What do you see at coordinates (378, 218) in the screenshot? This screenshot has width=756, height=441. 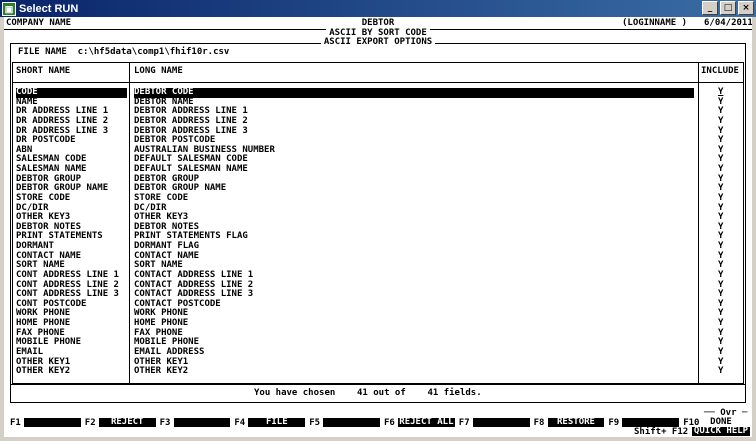 I see `table-row: OTHER KEY3 OTHER KEY3 Y` at bounding box center [378, 218].